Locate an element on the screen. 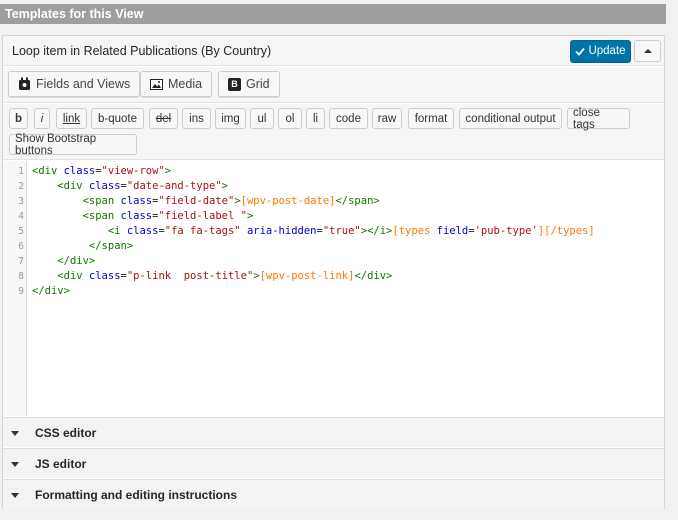  quicktag-code: code is located at coordinates (348, 118).